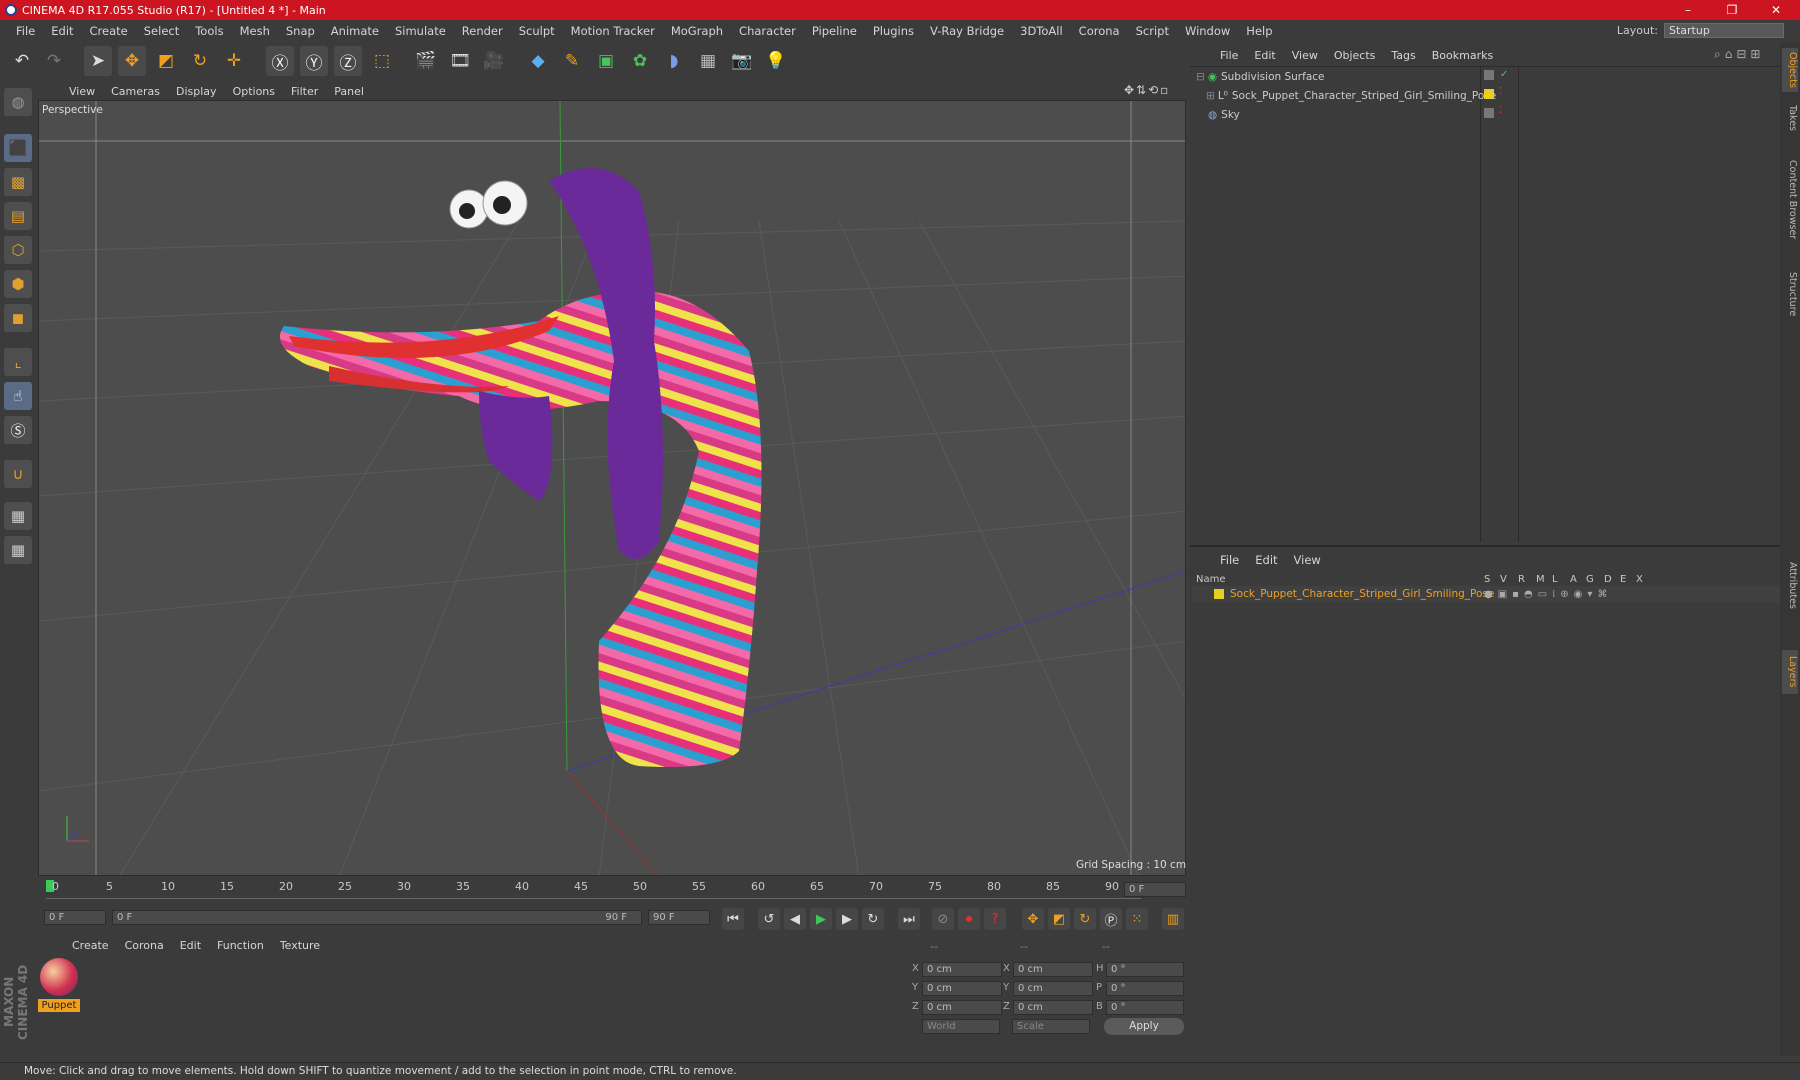 This screenshot has height=1080, width=1800. Describe the element at coordinates (1051, 1026) in the screenshot. I see `coord-scale-dropdown: Scale` at that location.